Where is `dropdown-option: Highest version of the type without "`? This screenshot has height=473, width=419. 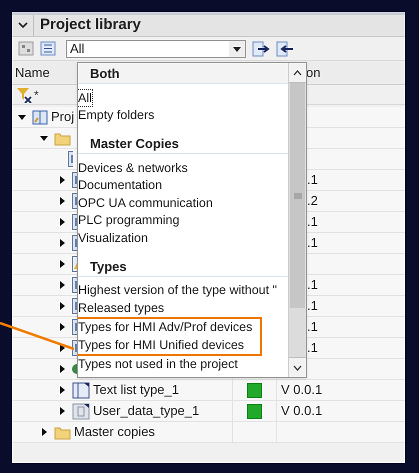
dropdown-option: Highest version of the type without " is located at coordinates (177, 290).